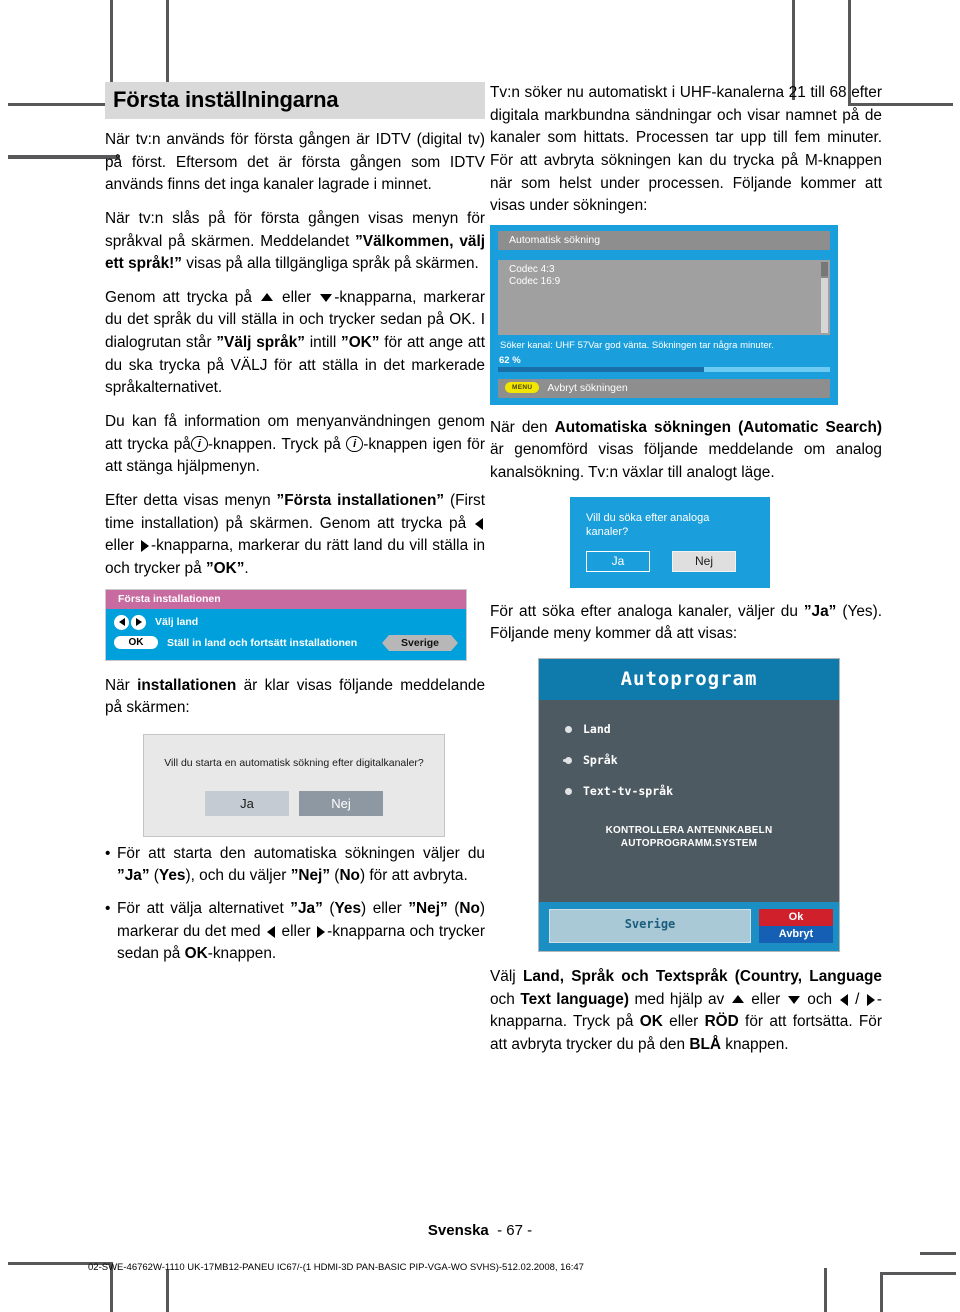 The width and height of the screenshot is (960, 1312). Describe the element at coordinates (522, 427) in the screenshot. I see `r-para2-part-a: När den` at that location.